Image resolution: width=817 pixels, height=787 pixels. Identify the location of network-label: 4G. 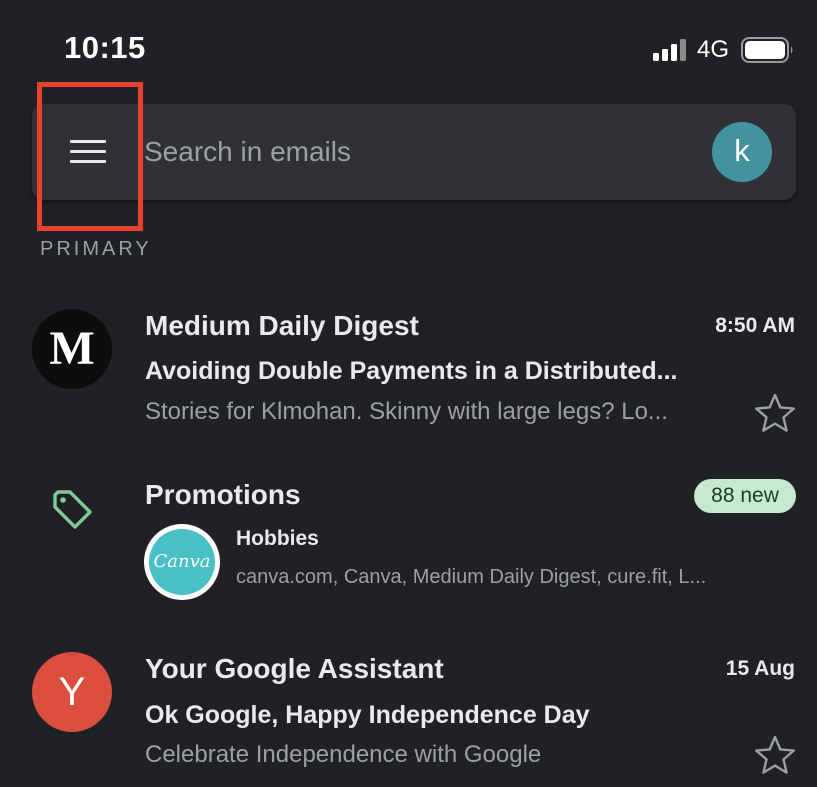
(713, 49).